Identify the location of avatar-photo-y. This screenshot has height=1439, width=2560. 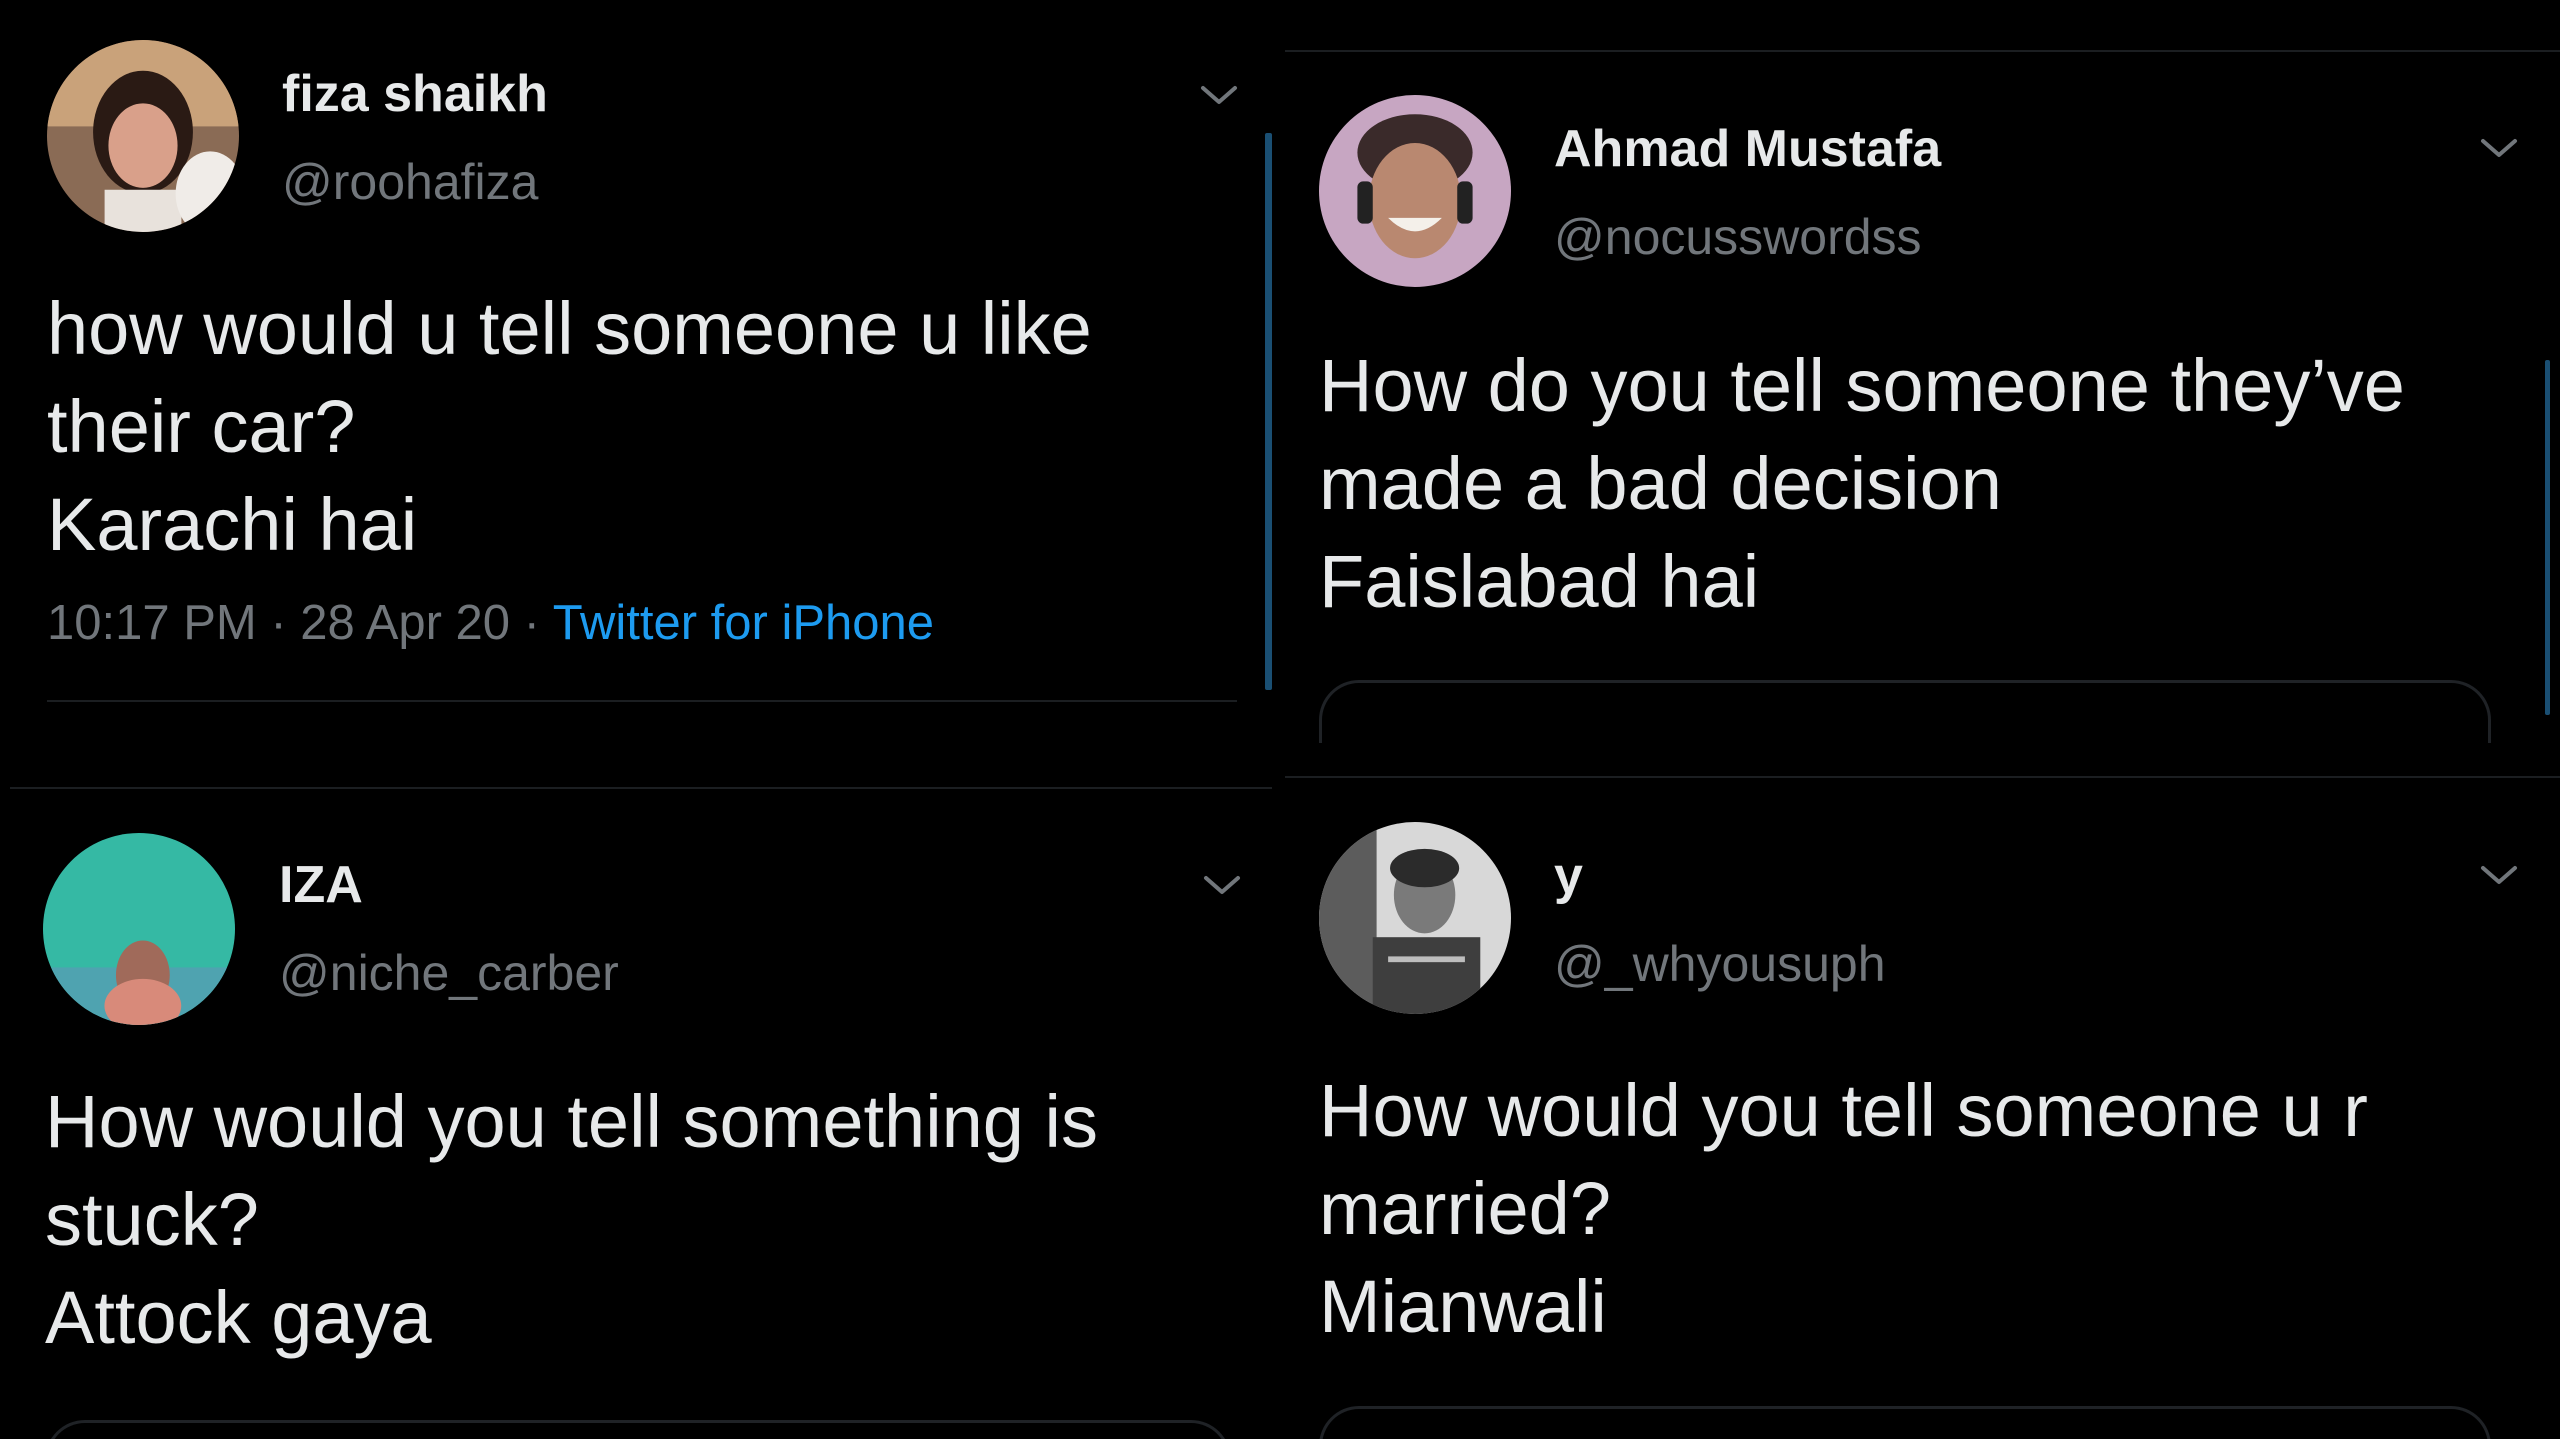
(1415, 918).